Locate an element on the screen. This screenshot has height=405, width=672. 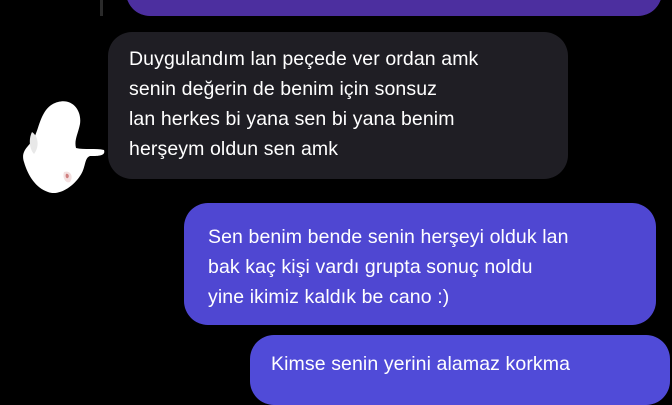
message-text-line: herşeym oldun sen amk is located at coordinates (234, 149).